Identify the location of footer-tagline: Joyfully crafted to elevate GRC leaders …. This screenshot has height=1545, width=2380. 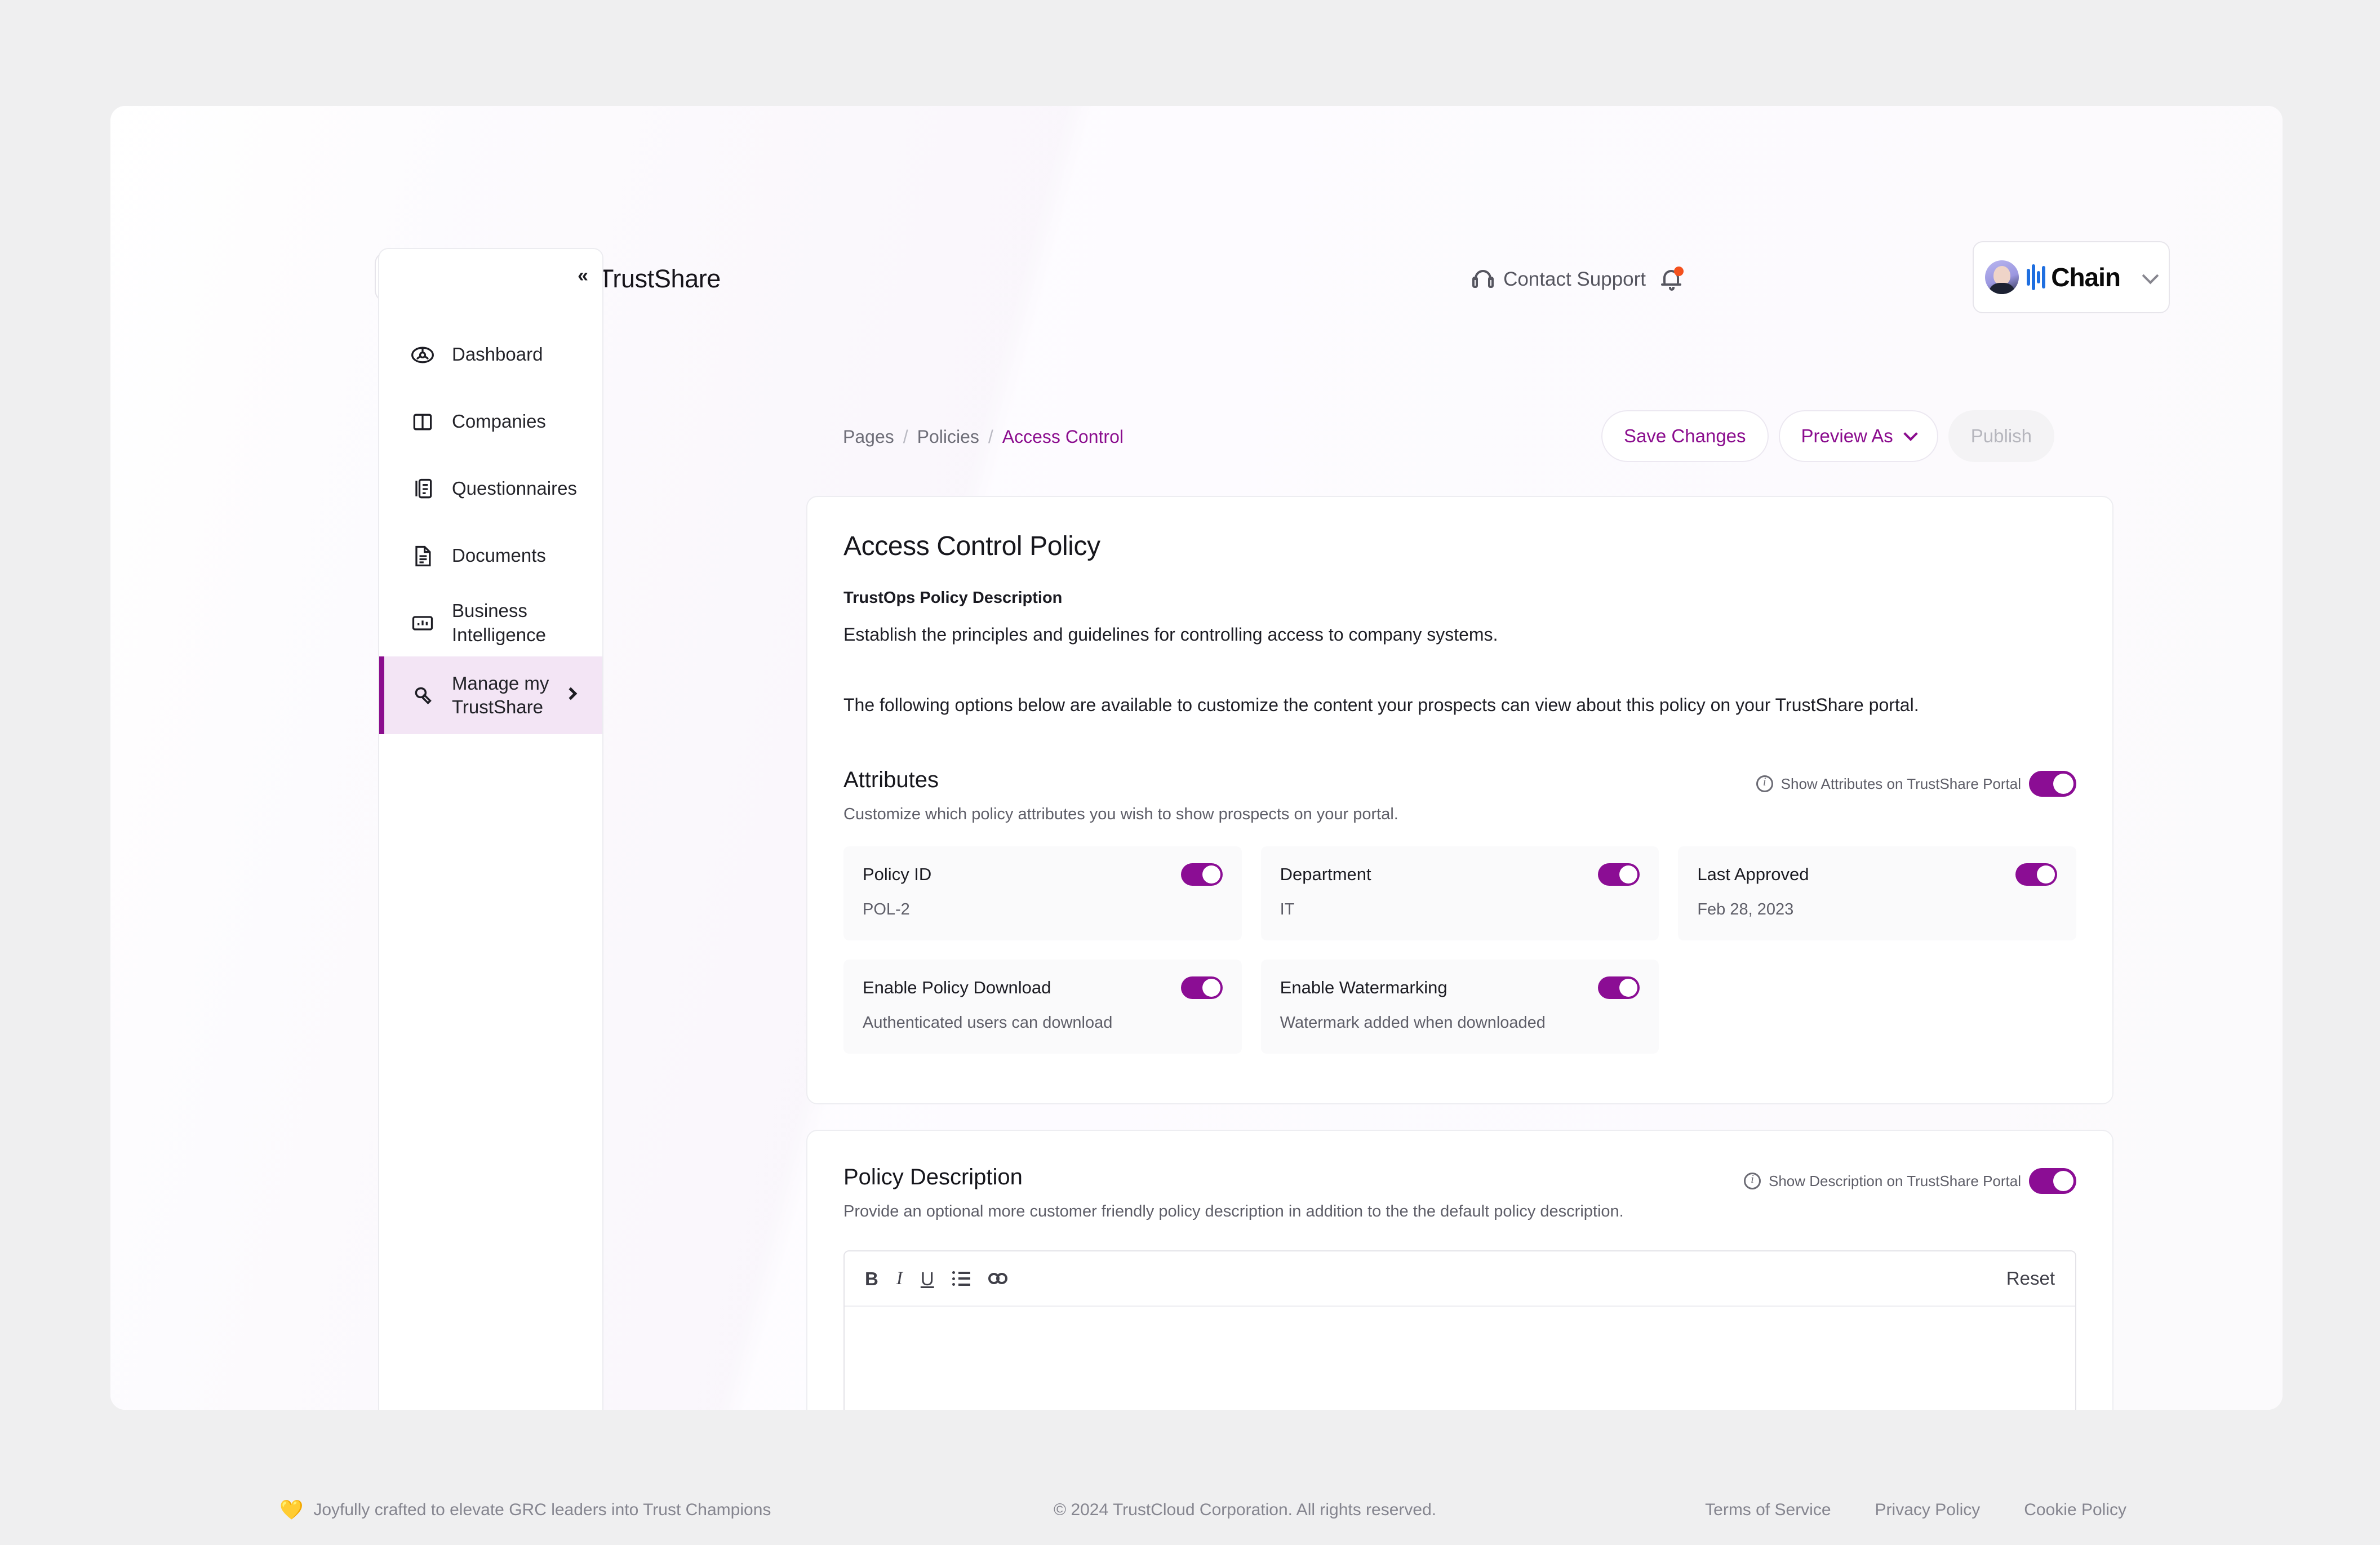
(542, 1510).